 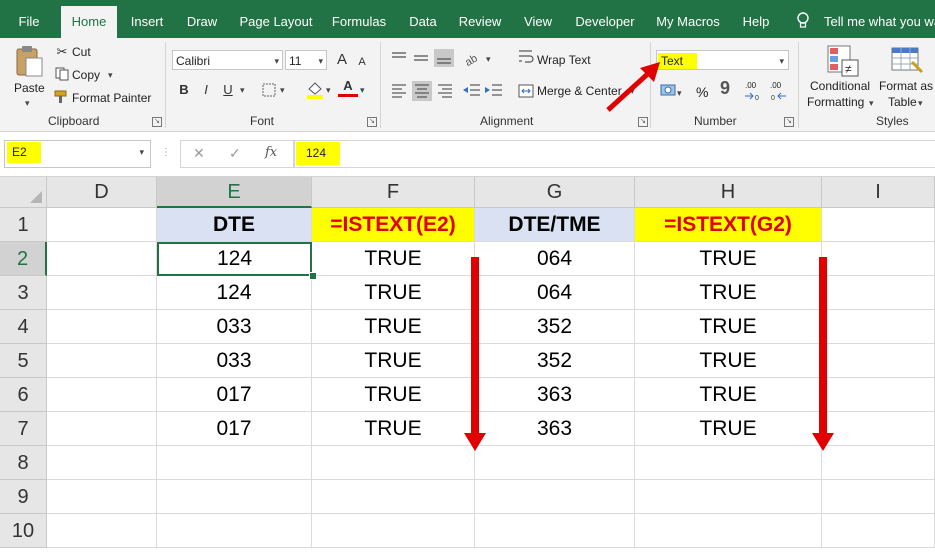 I want to click on cell-f10, so click(x=393, y=531).